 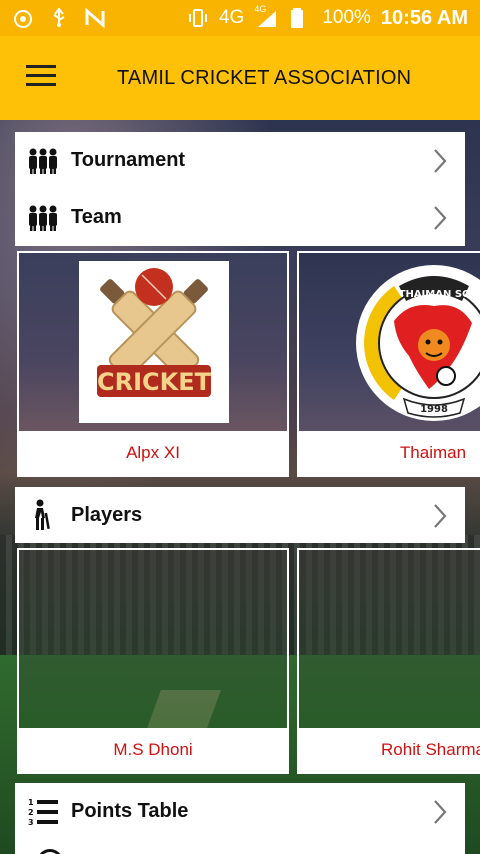 I want to click on hamburger-menu-icon, so click(x=41, y=78).